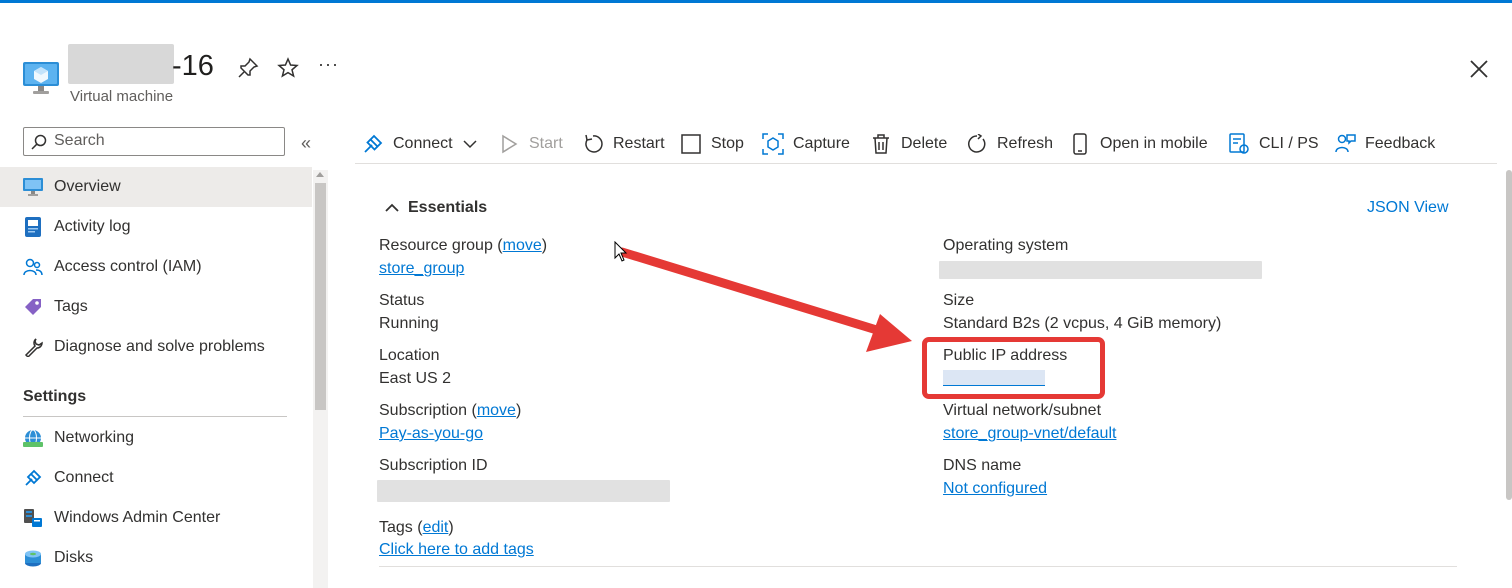 Image resolution: width=1512 pixels, height=588 pixels. I want to click on collapse-sidebar-button: «, so click(306, 143).